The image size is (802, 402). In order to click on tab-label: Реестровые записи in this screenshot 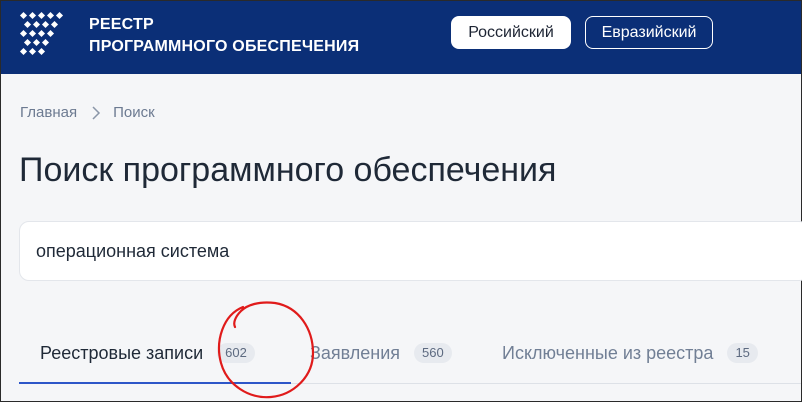, I will do `click(122, 352)`.